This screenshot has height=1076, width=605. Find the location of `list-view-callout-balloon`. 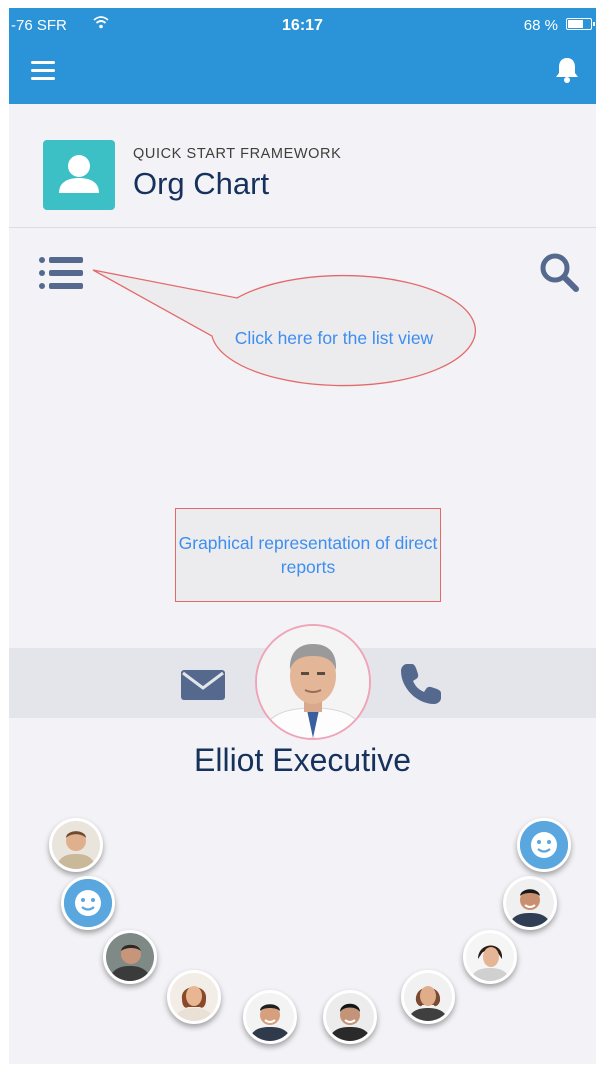

list-view-callout-balloon is located at coordinates (284, 328).